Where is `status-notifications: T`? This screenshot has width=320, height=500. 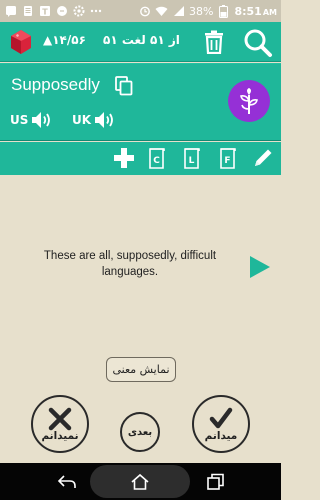
status-notifications: T is located at coordinates (53, 11).